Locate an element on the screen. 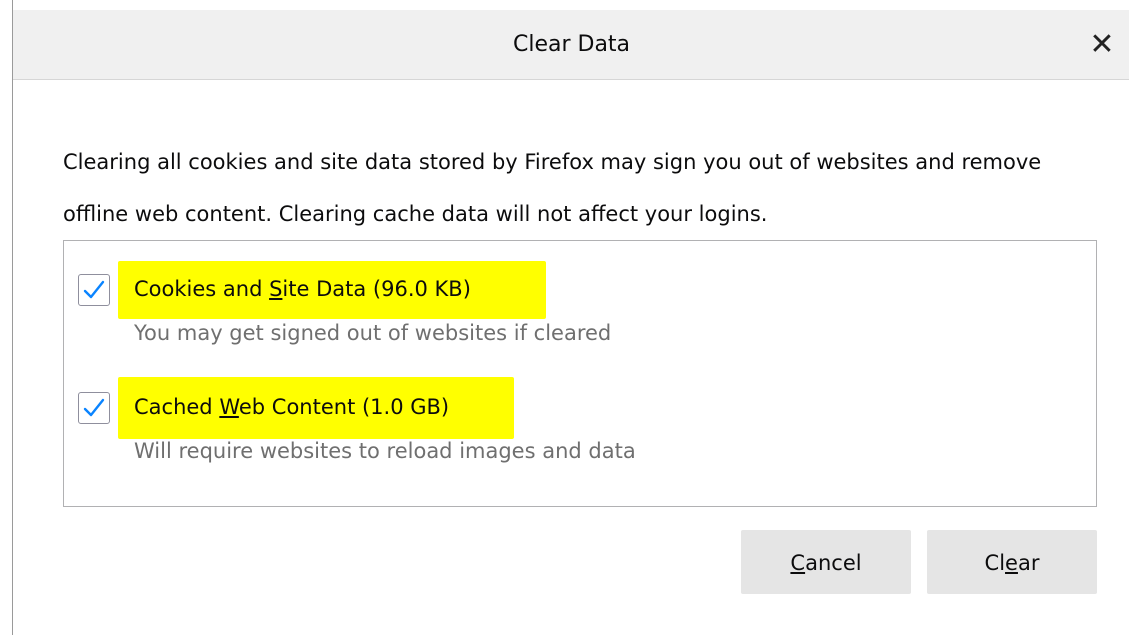  cache-label: Cached Web Content (1.0 GB) is located at coordinates (291, 407).